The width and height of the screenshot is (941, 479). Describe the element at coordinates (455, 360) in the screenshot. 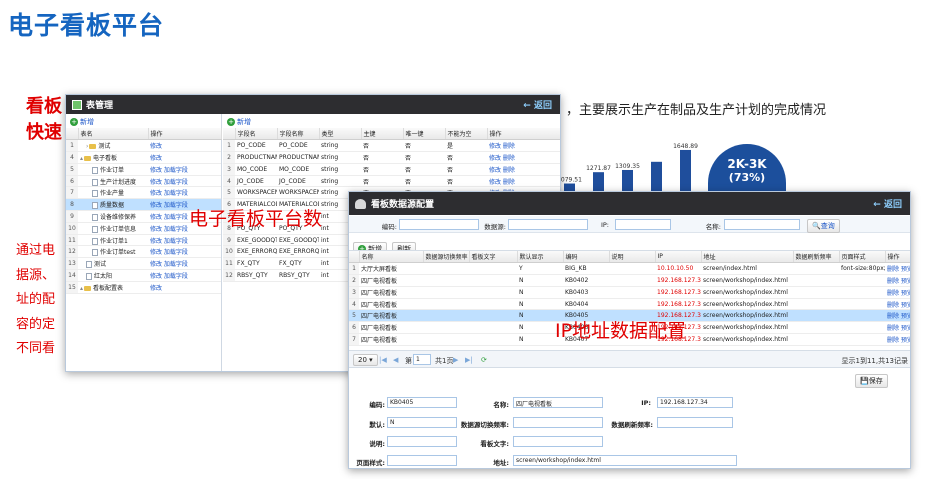

I see `next-page-icon: ▶` at that location.